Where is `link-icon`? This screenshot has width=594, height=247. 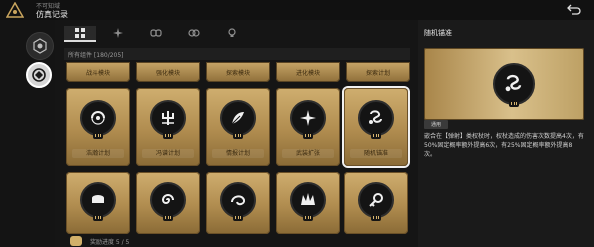
link-icon is located at coordinates (156, 33).